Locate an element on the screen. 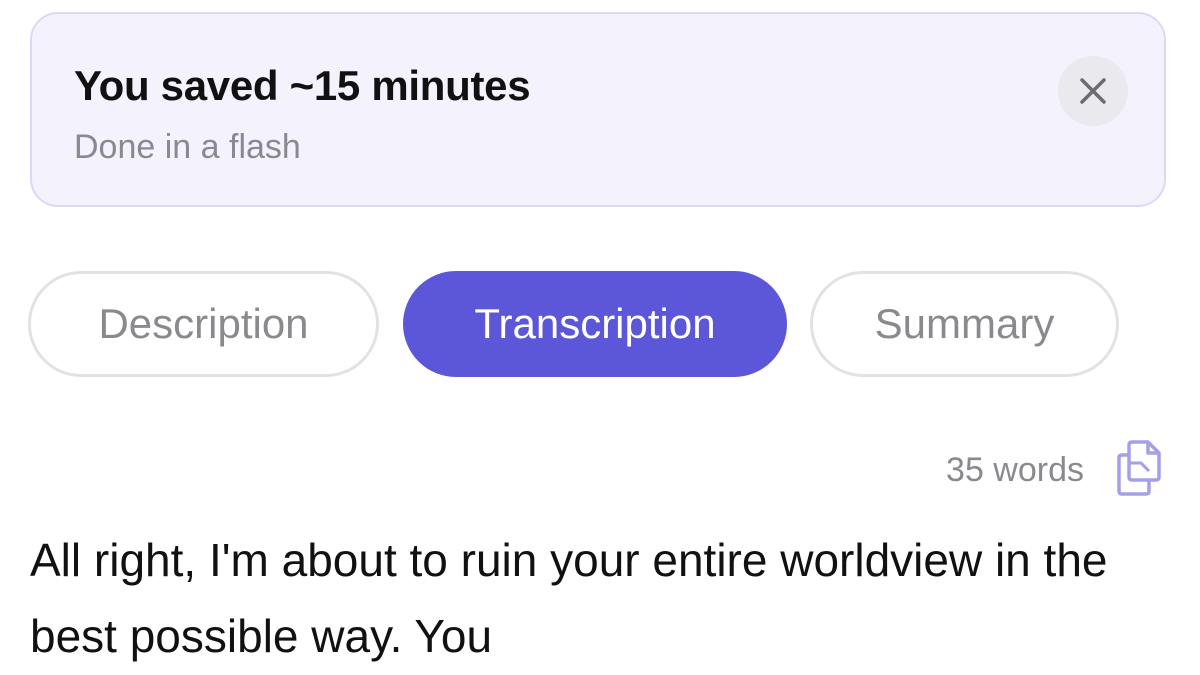  banner-subtitle: Done in a flash is located at coordinates (187, 147).